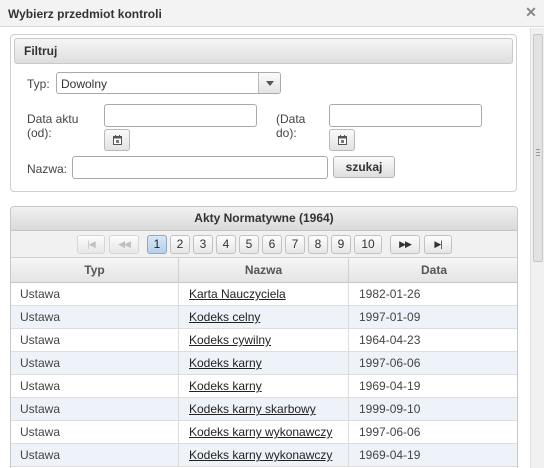 Image resolution: width=544 pixels, height=468 pixels. What do you see at coordinates (295, 244) in the screenshot?
I see `pager-page-7: 7` at bounding box center [295, 244].